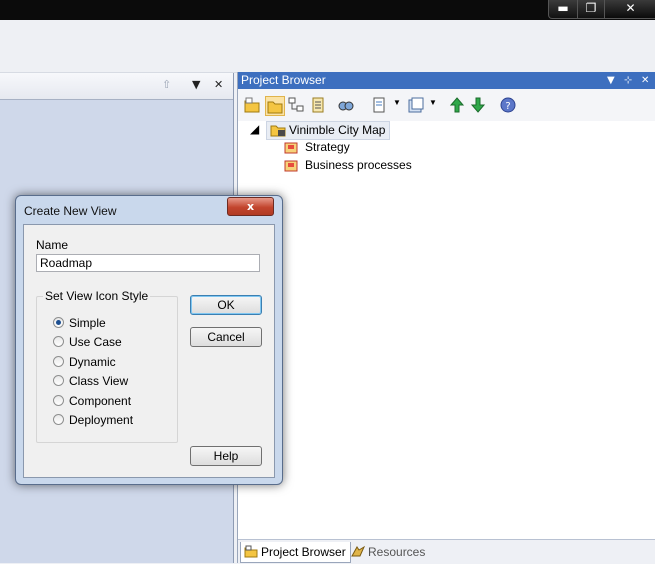  I want to click on minimize-button: ▬, so click(563, 9).